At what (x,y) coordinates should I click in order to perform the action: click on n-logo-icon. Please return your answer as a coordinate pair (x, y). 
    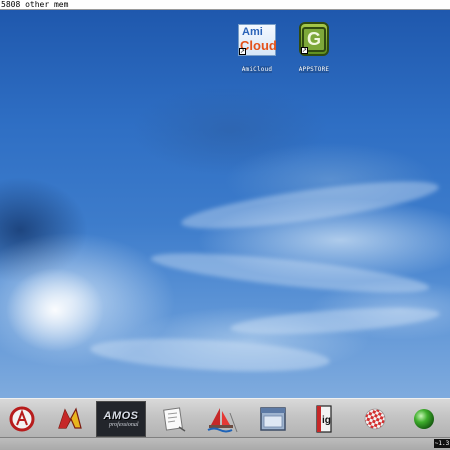
    Looking at the image, I should click on (70, 418).